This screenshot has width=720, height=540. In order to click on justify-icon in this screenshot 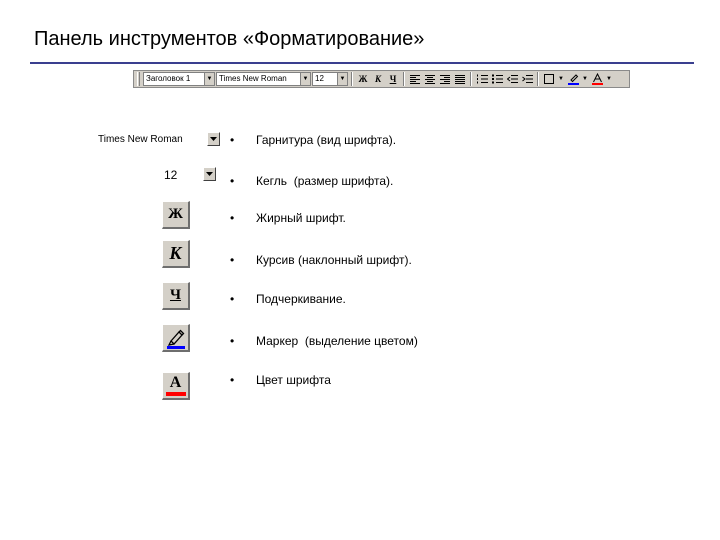, I will do `click(460, 79)`.